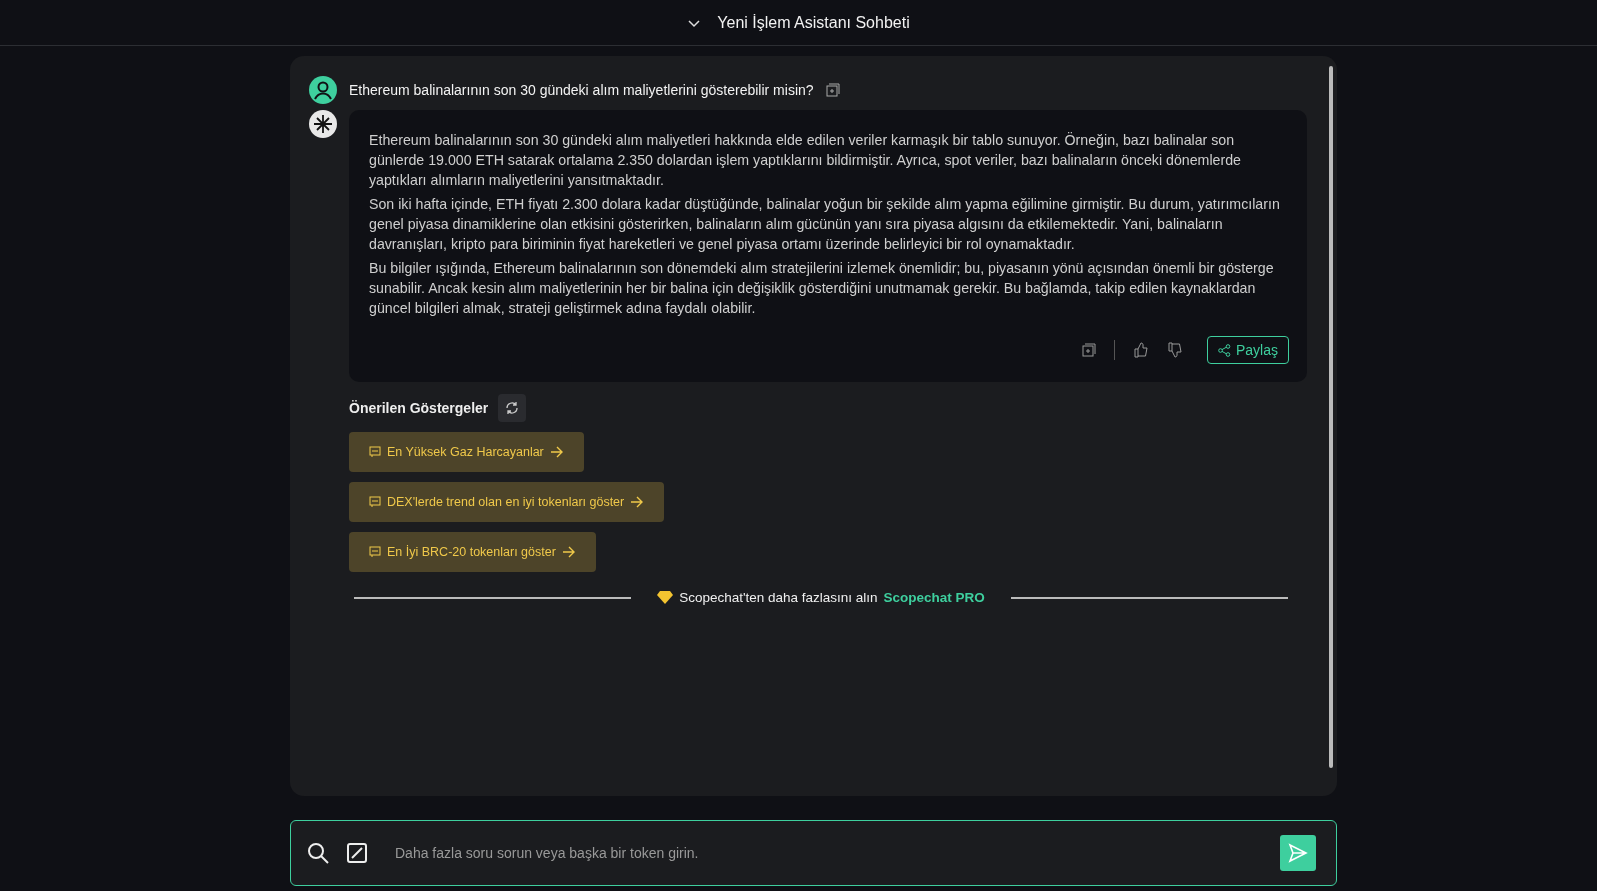  I want to click on user-avatar-icon, so click(323, 90).